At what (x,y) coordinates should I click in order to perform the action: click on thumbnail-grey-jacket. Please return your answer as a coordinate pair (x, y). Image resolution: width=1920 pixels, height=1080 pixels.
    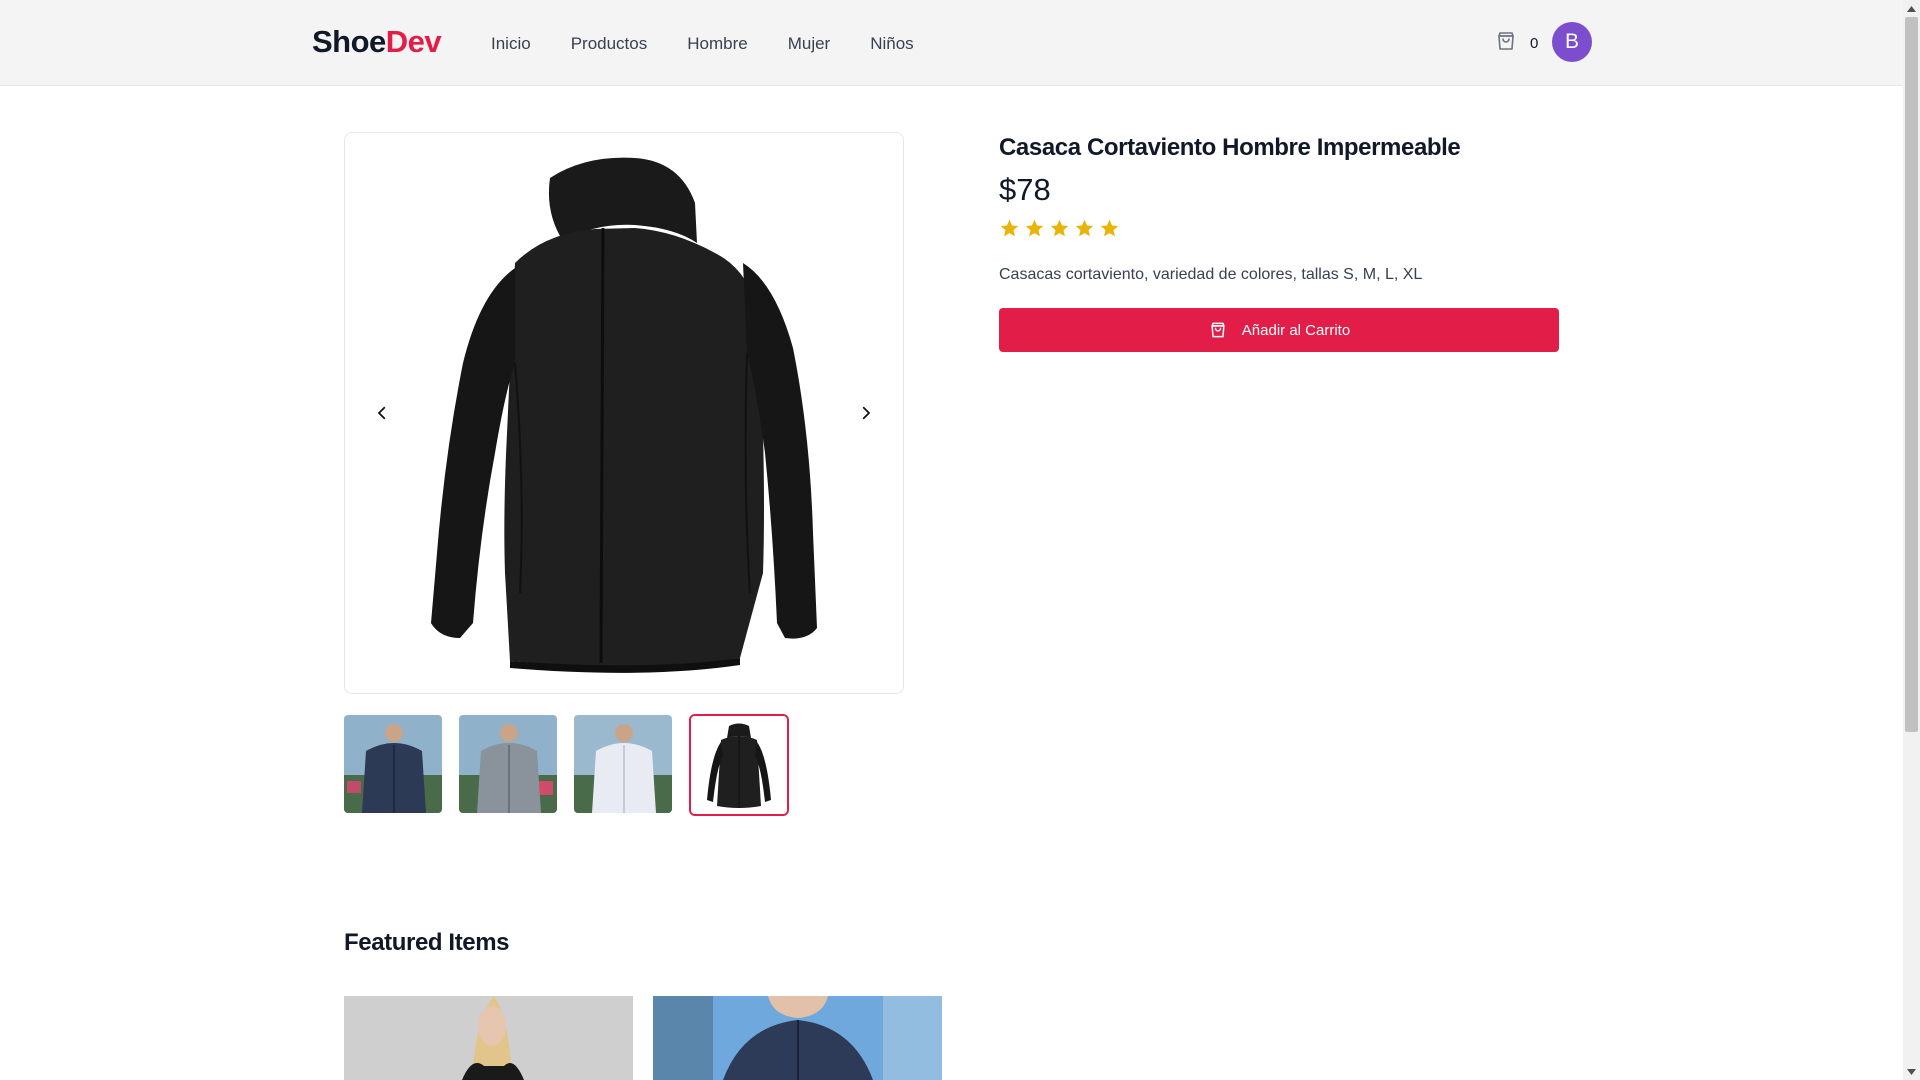
    Looking at the image, I should click on (508, 764).